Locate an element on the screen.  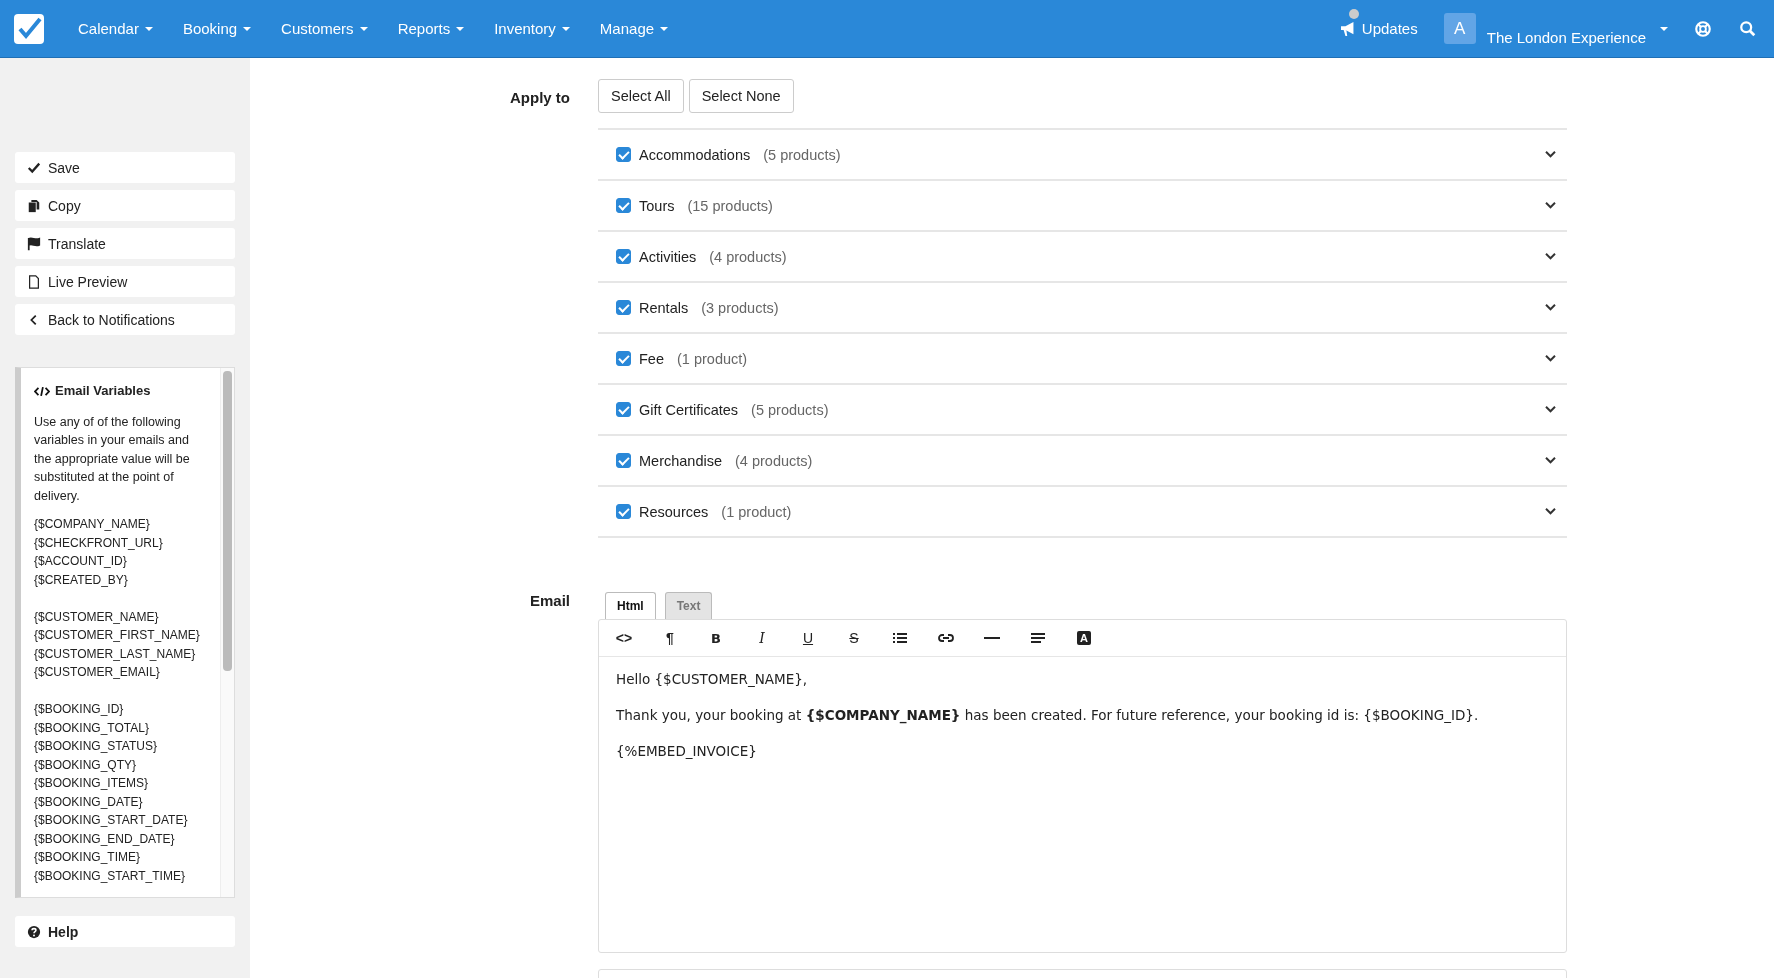
updates-button: Updates is located at coordinates (1378, 28).